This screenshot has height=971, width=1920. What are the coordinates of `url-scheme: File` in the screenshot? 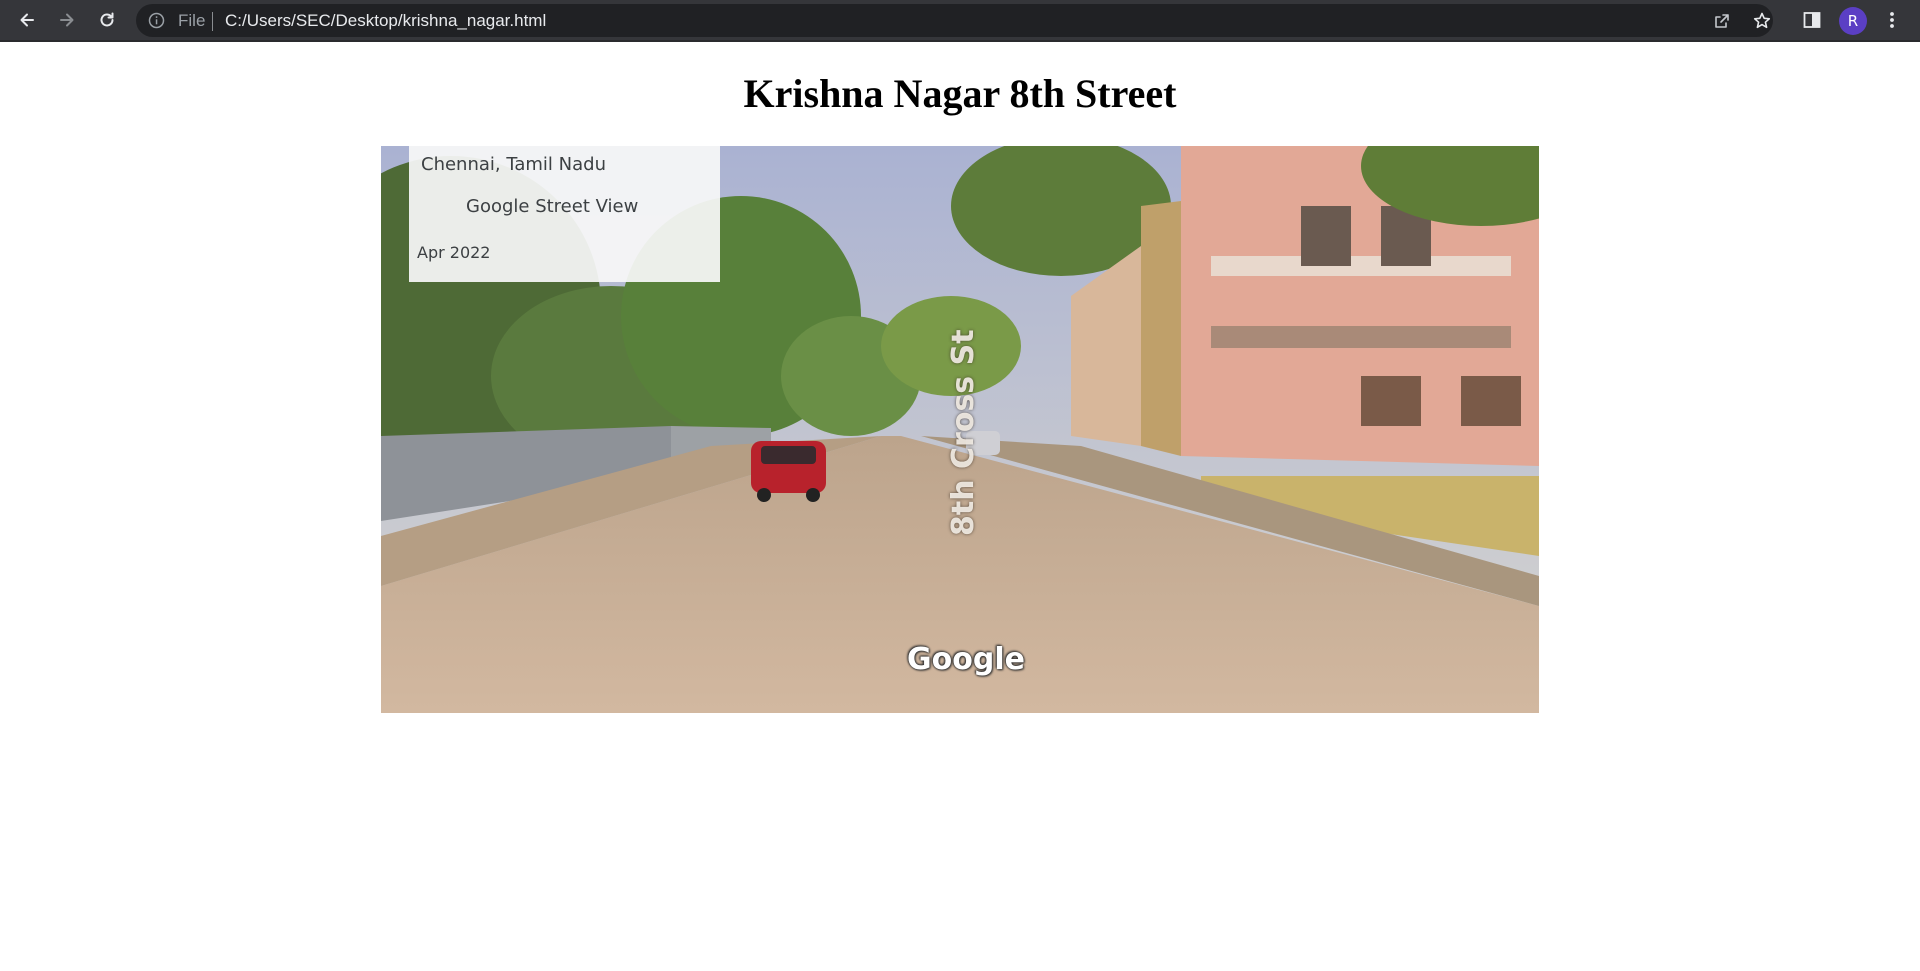 It's located at (192, 20).